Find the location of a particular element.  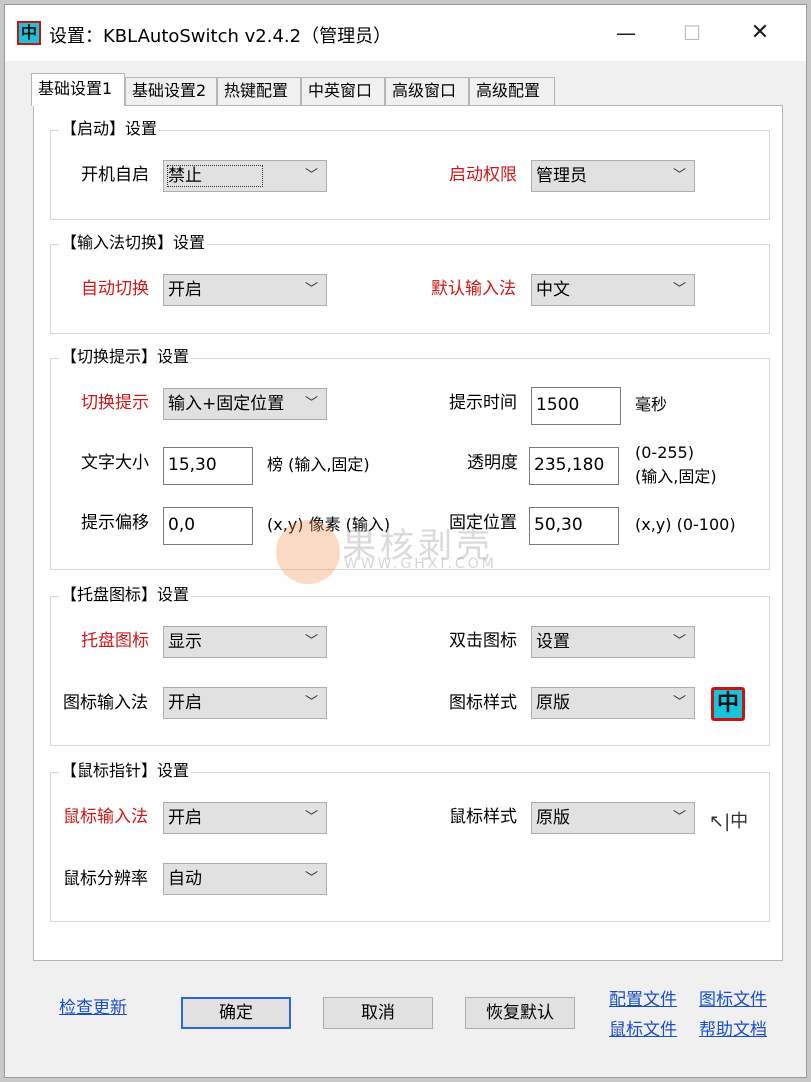

default-ime-label: 默认输入法 is located at coordinates (473, 289).